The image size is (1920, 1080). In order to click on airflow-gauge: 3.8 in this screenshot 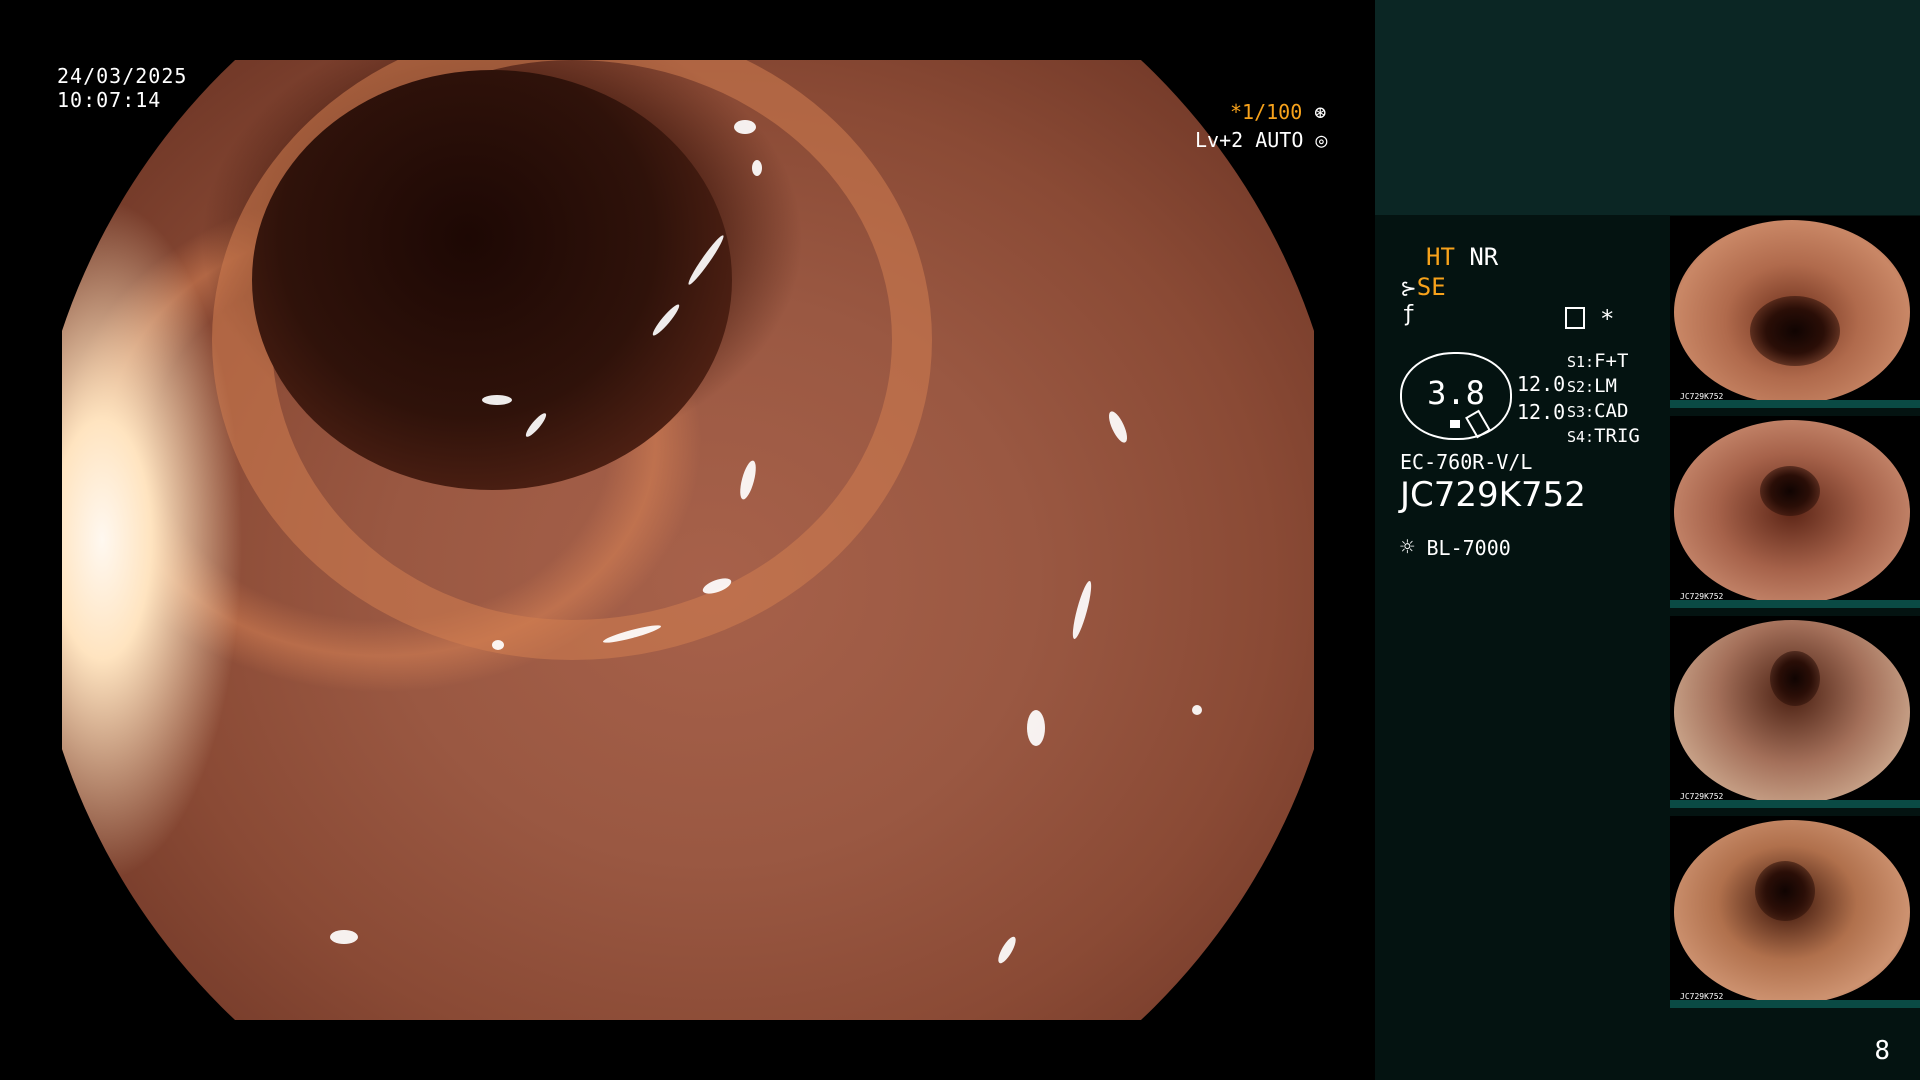, I will do `click(1456, 396)`.